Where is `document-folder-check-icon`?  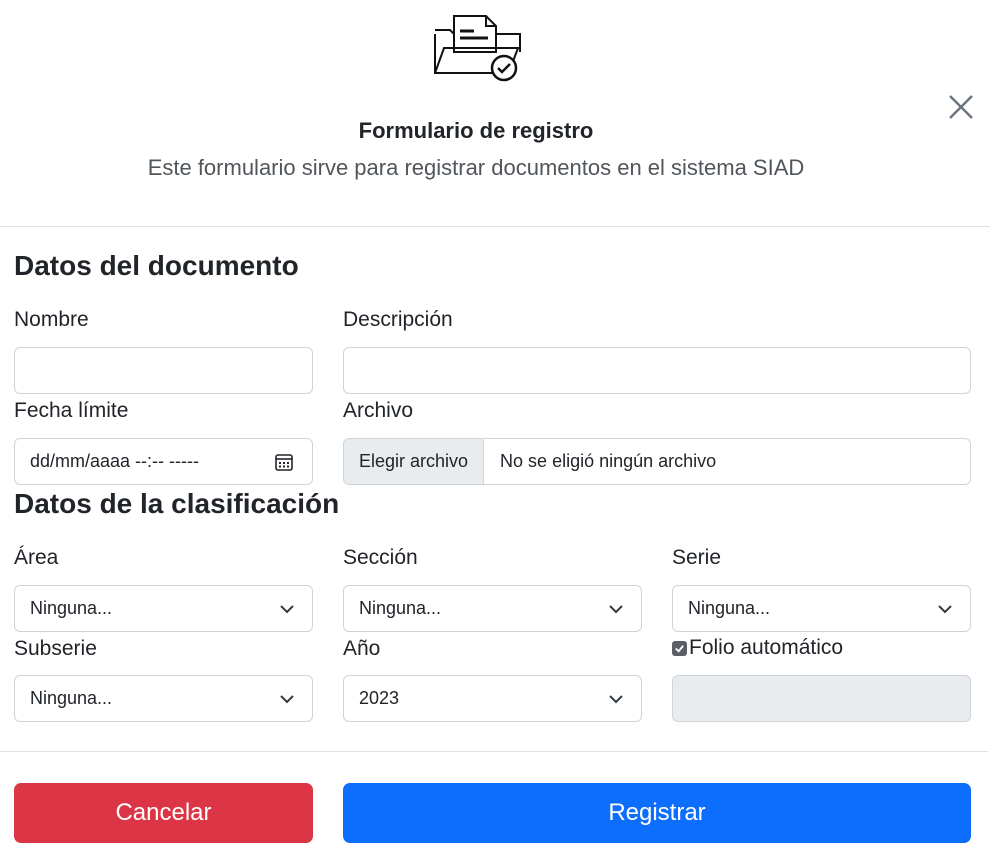 document-folder-check-icon is located at coordinates (477, 48).